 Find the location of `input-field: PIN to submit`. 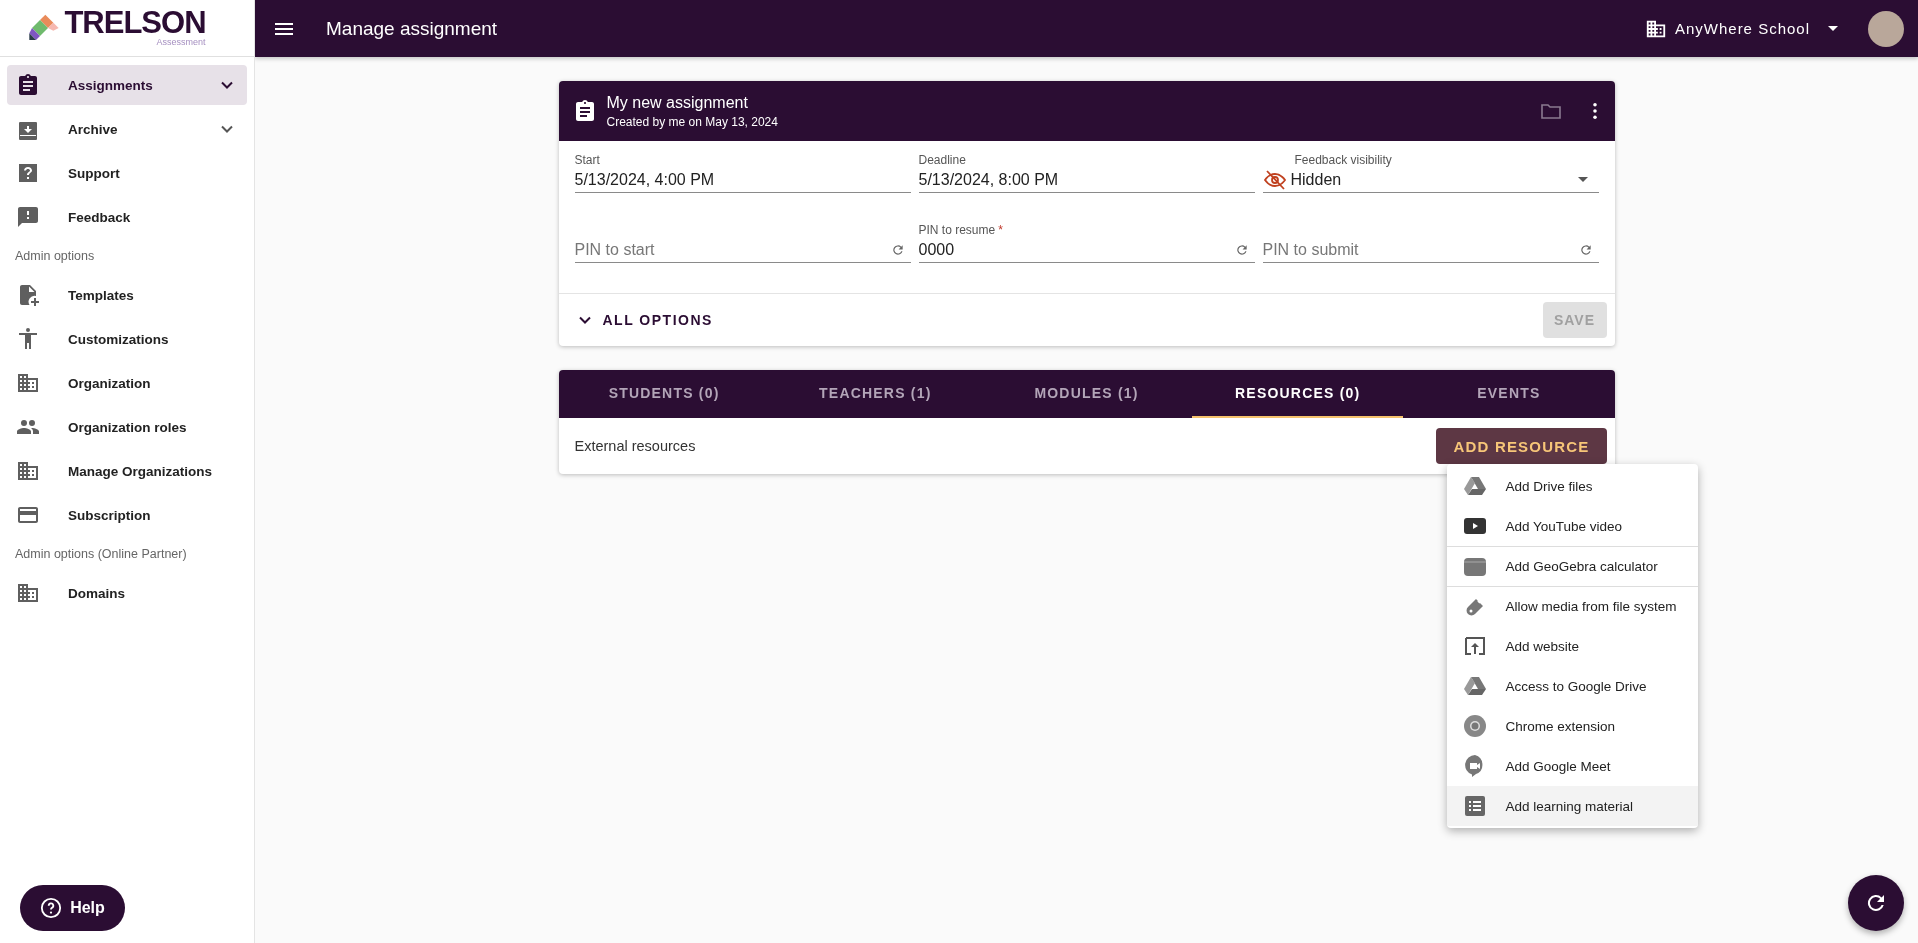

input-field: PIN to submit is located at coordinates (1420, 249).